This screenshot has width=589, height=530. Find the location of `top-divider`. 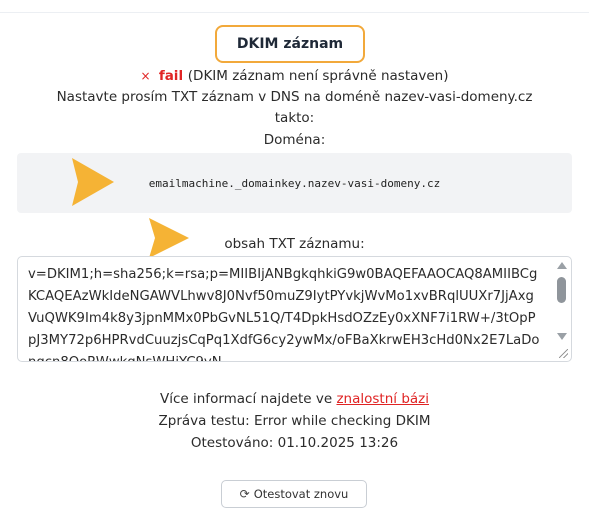

top-divider is located at coordinates (294, 6).